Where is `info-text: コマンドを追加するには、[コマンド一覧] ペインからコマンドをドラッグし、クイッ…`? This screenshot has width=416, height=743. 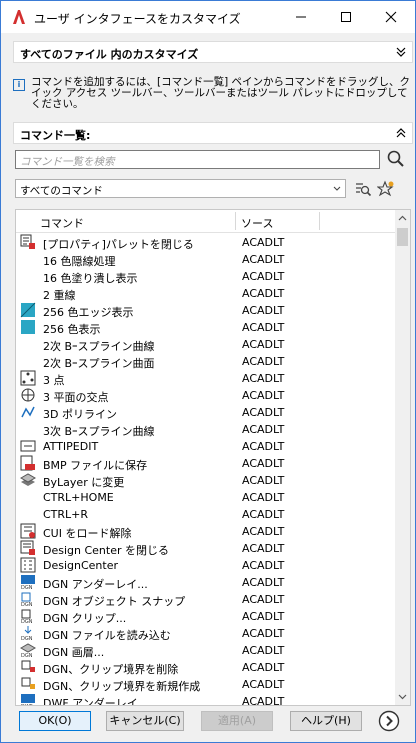
info-text: コマンドを追加するには、[コマンド一覧] ペインからコマンドをドラッグし、クイッ… is located at coordinates (221, 93).